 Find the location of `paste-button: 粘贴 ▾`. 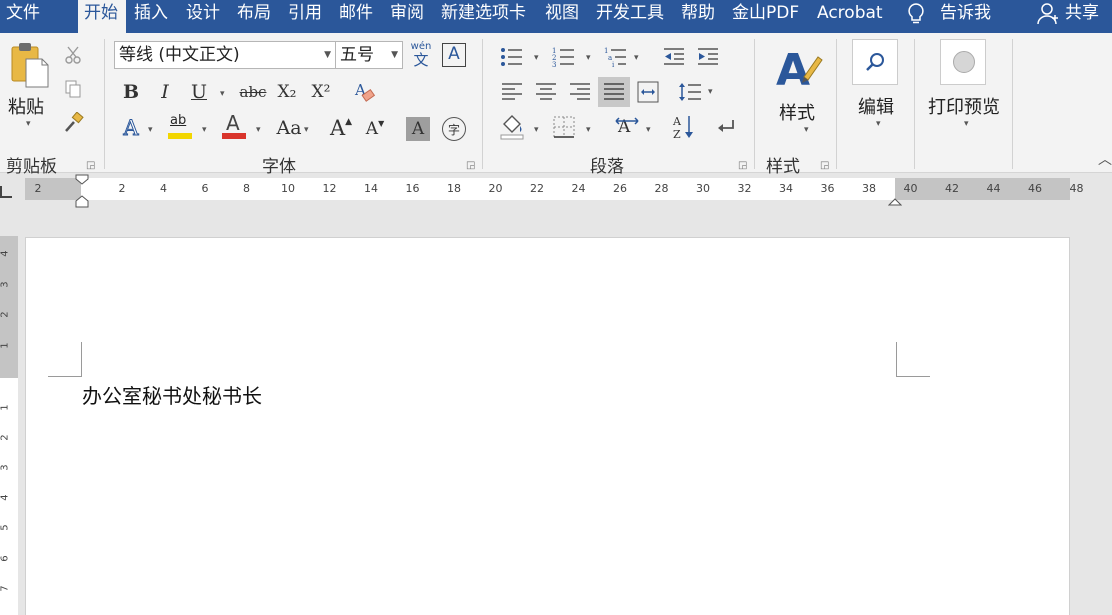

paste-button: 粘贴 ▾ is located at coordinates (30, 87).